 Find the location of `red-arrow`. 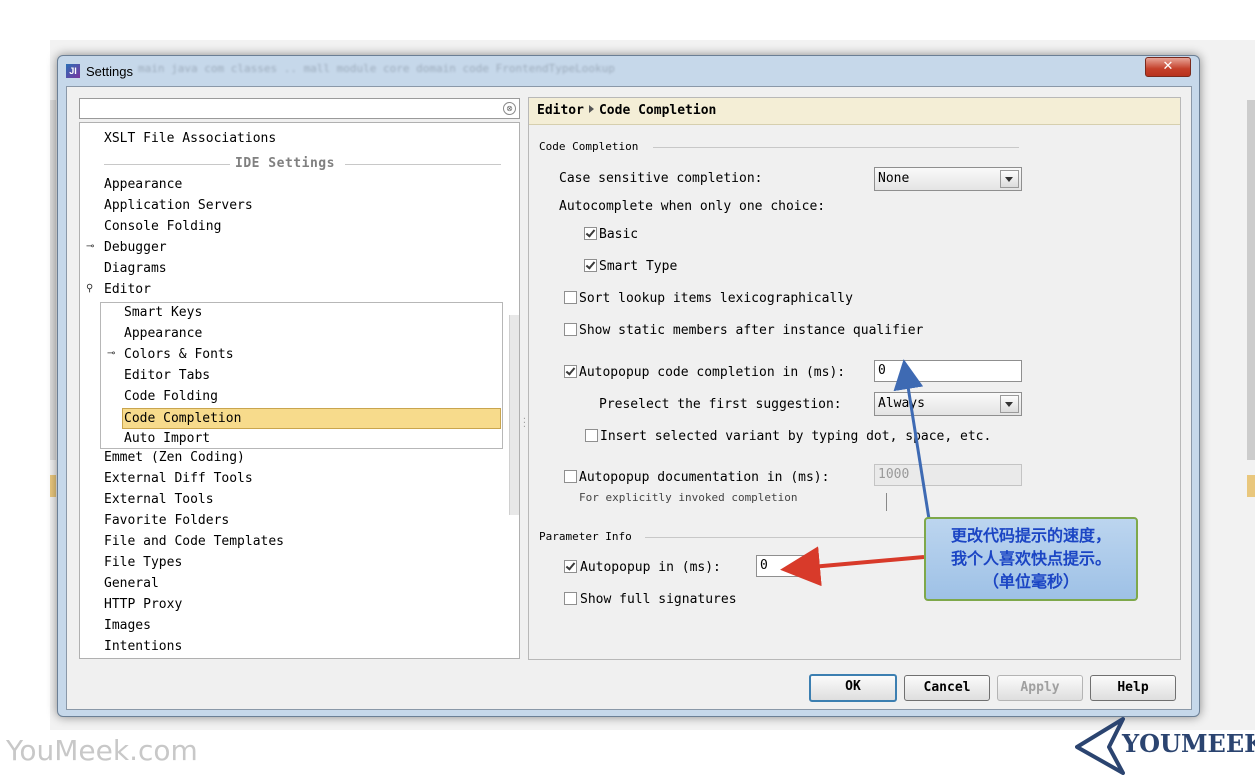

red-arrow is located at coordinates (852, 566).